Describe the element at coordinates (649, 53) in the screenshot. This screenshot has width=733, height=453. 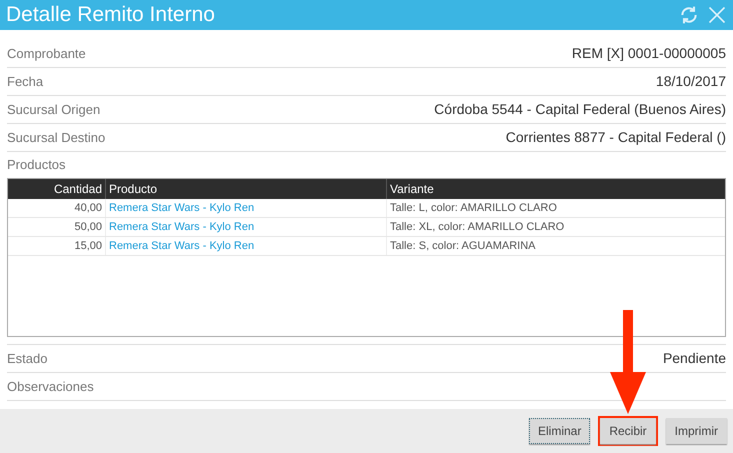
I see `field-value: REM [X] 0001-00000005` at that location.